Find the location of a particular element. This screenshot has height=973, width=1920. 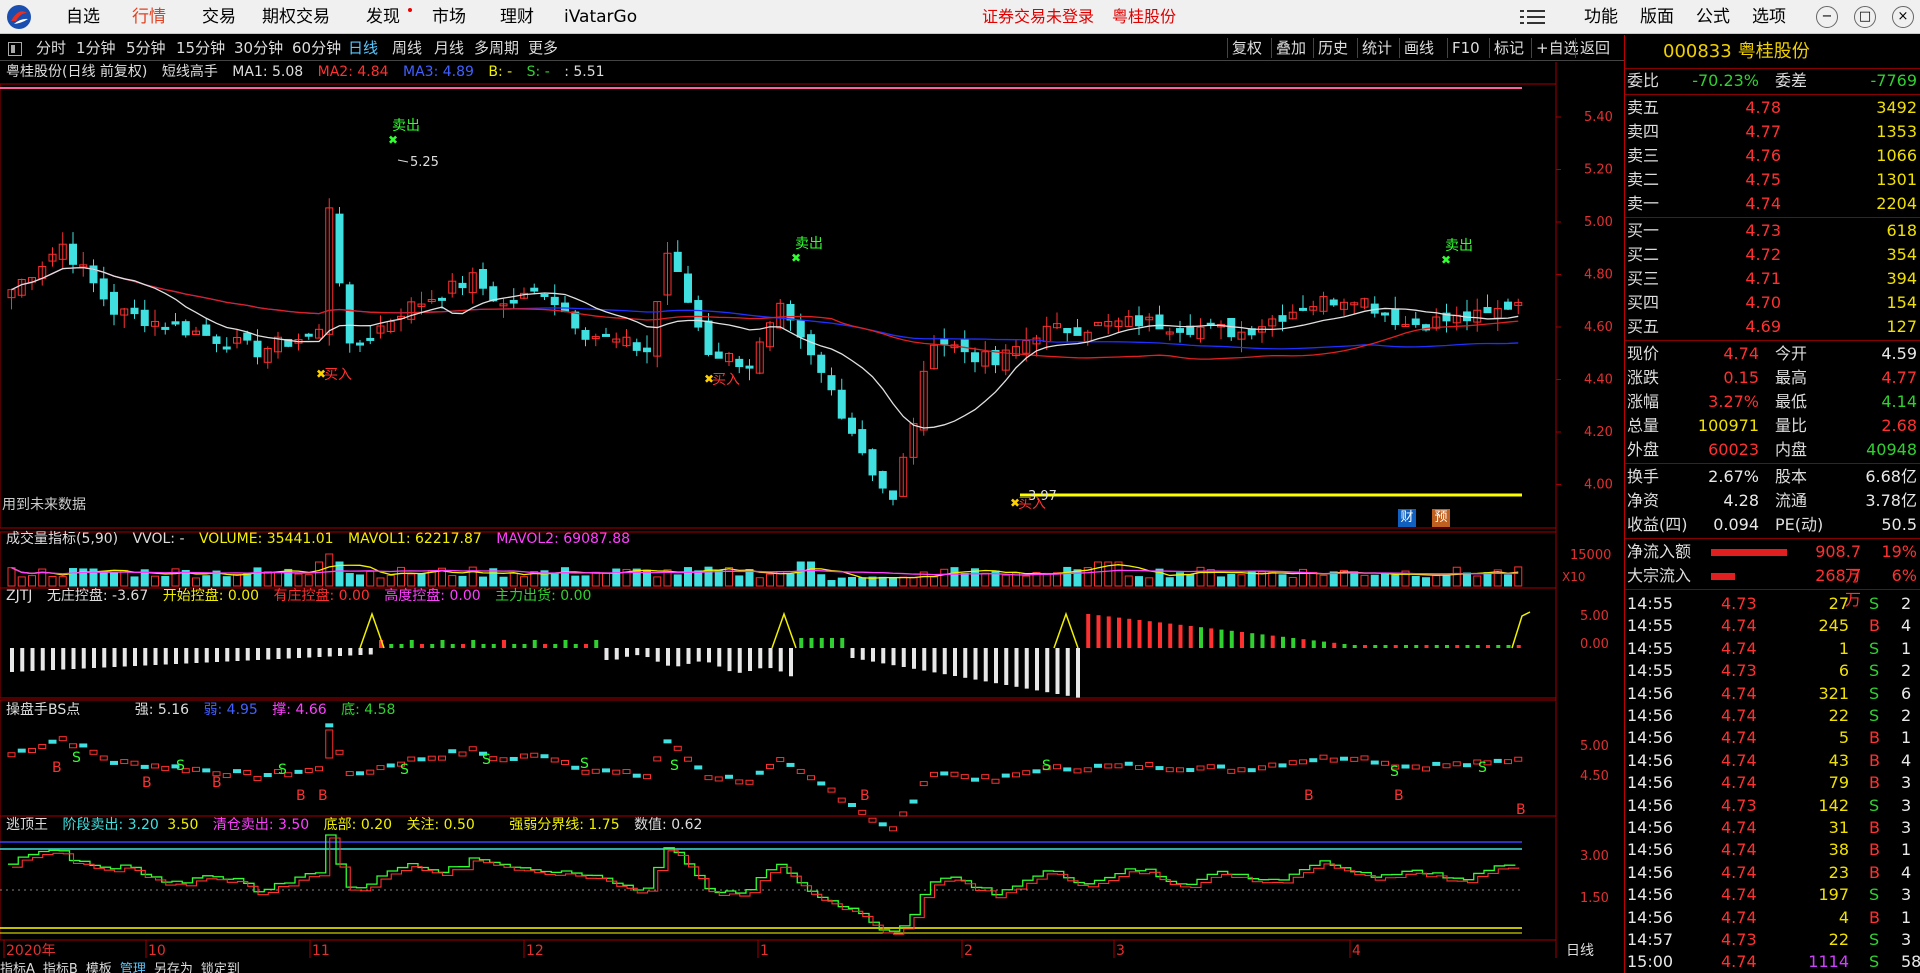

zjtj-v2: 开始控盘: 0.00 is located at coordinates (211, 596).